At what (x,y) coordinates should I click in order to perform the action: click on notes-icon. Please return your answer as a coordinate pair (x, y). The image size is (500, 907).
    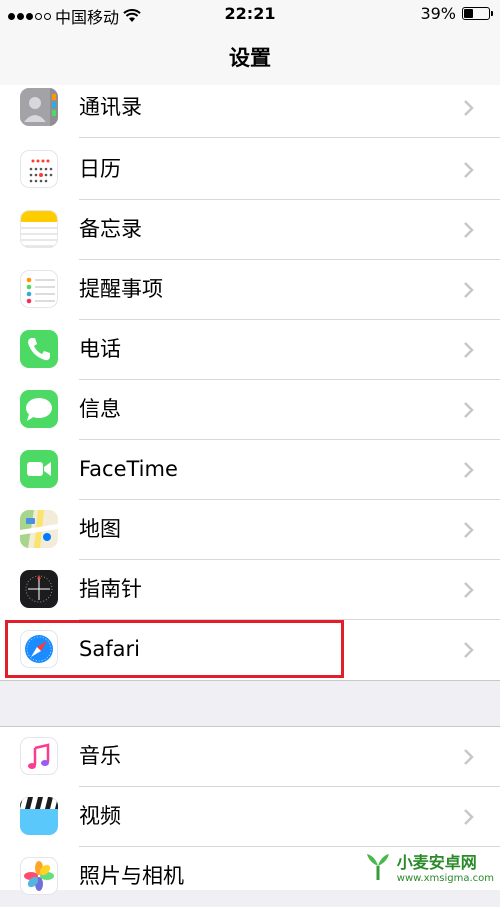
    Looking at the image, I should click on (39, 229).